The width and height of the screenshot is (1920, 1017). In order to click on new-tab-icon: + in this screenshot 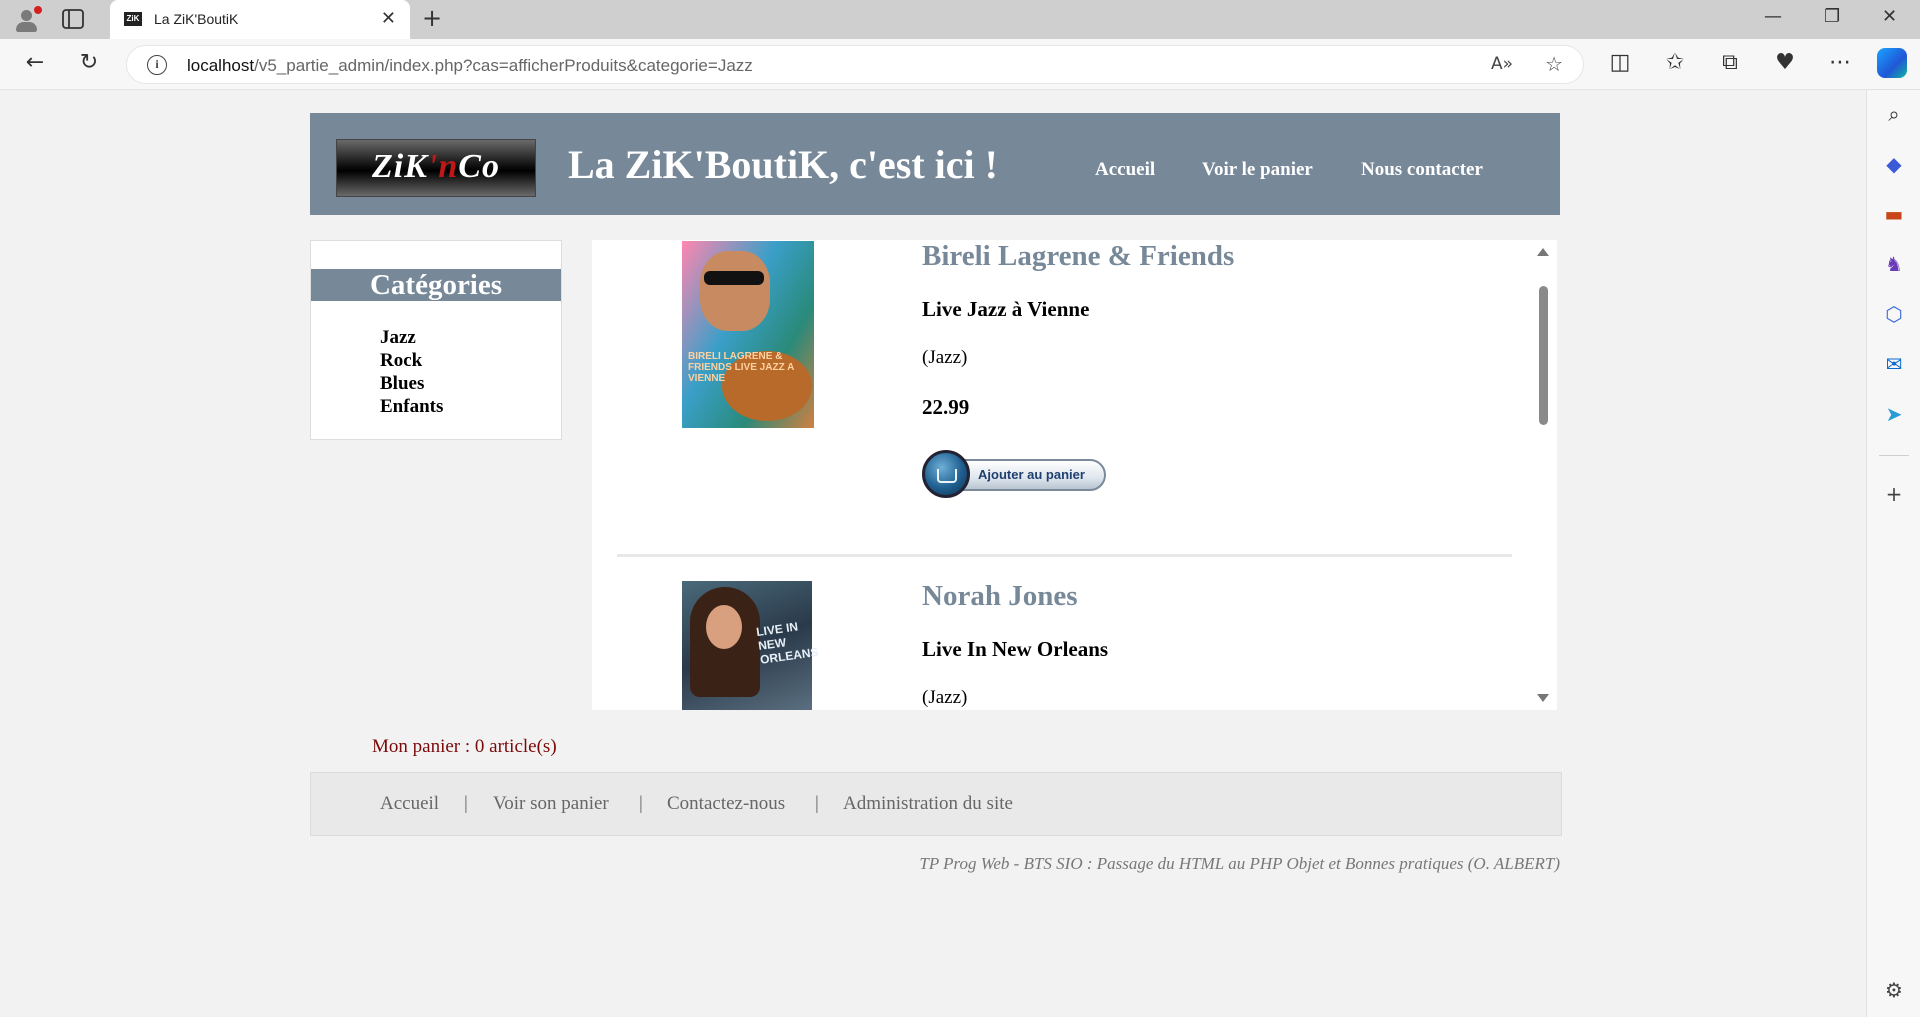, I will do `click(432, 18)`.